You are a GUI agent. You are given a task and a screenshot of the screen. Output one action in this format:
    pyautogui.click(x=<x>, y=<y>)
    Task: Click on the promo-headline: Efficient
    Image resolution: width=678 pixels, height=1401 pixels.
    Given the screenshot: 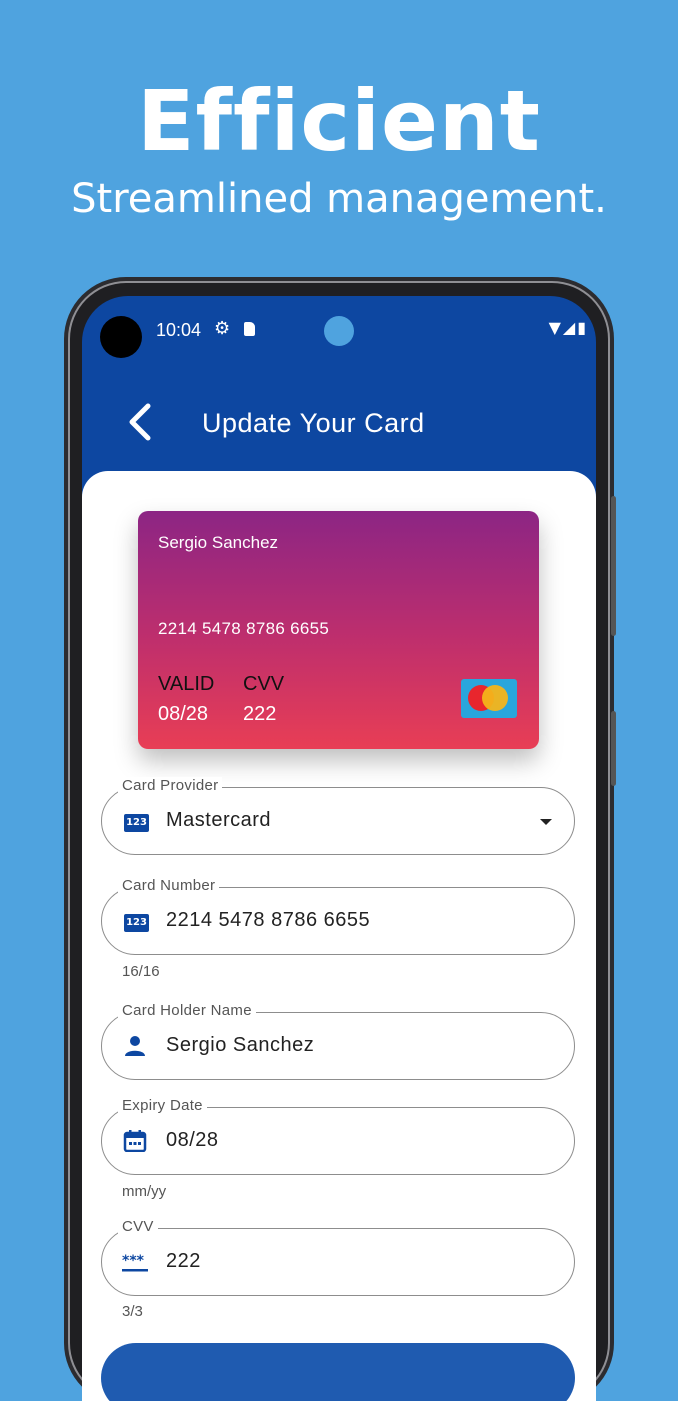 What is the action you would take?
    pyautogui.click(x=339, y=121)
    